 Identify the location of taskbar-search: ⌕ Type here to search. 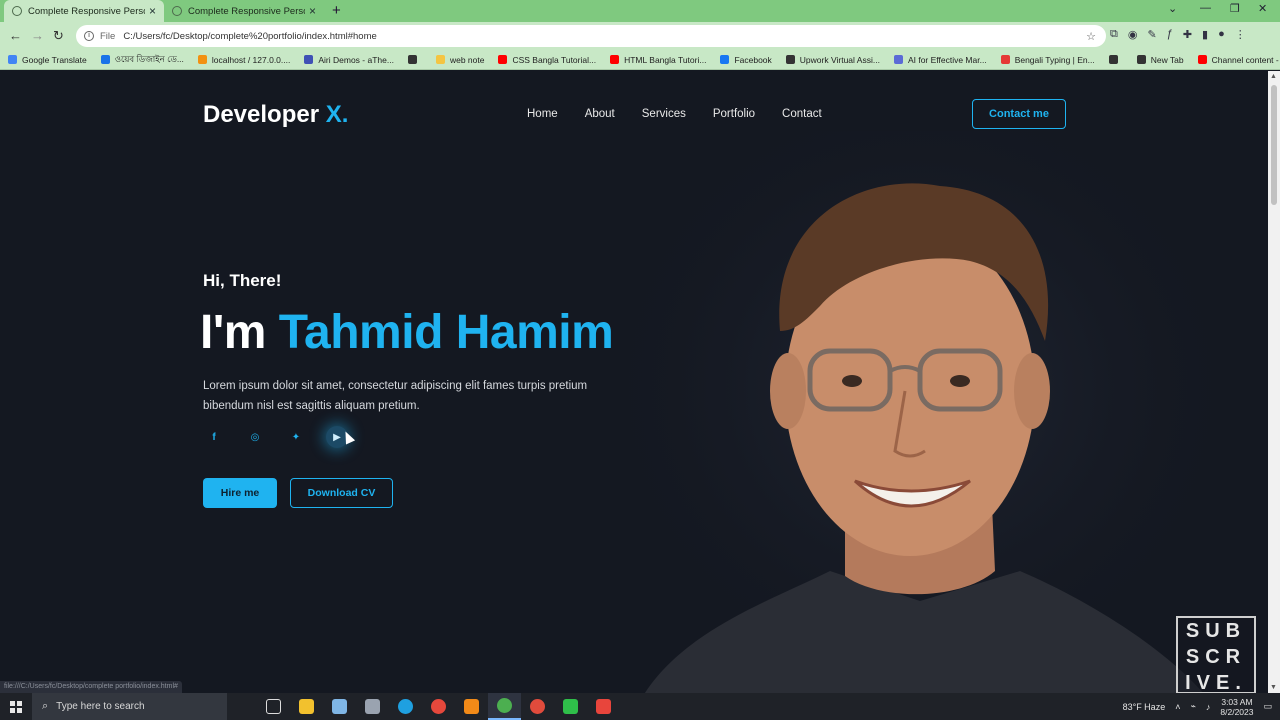
(129, 706).